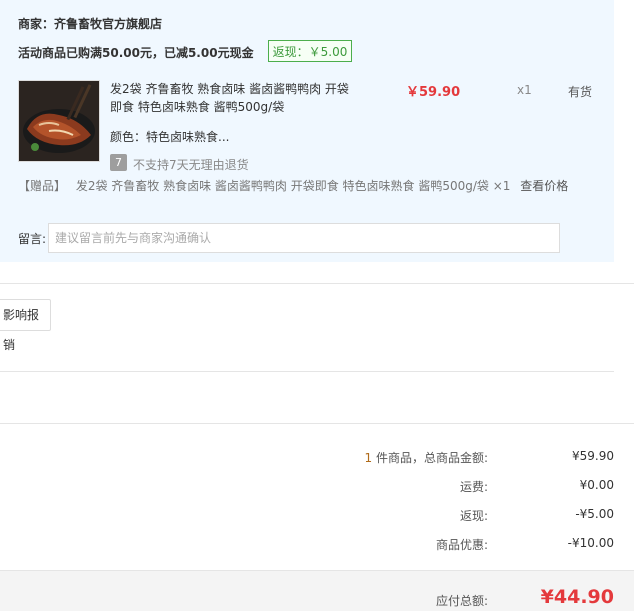 This screenshot has width=634, height=611. What do you see at coordinates (590, 543) in the screenshot?
I see `discount-value: -¥10.00` at bounding box center [590, 543].